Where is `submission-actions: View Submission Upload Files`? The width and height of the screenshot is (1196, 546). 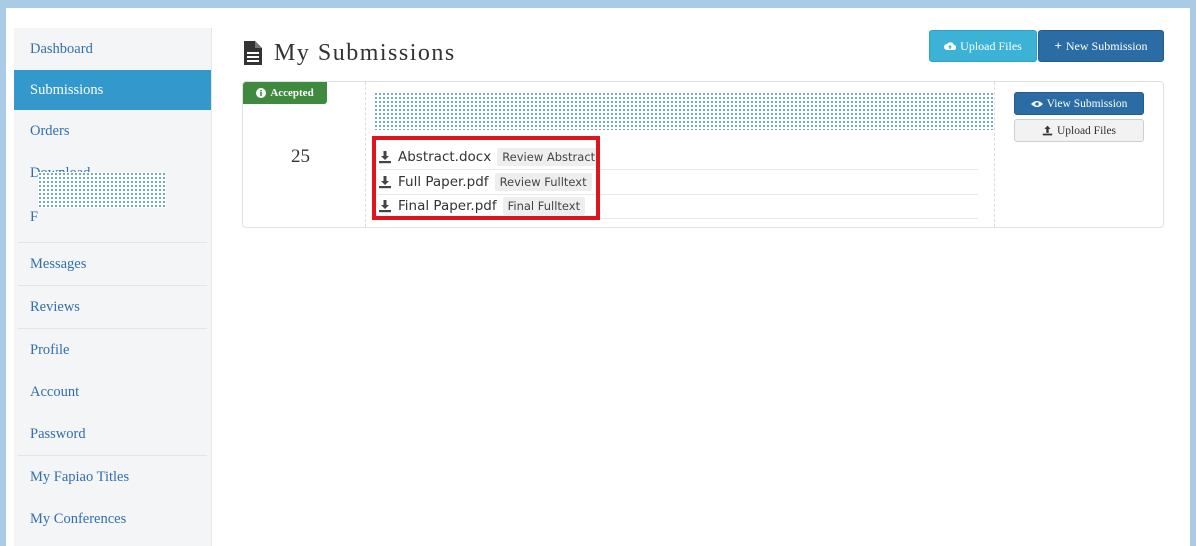 submission-actions: View Submission Upload Files is located at coordinates (1079, 154).